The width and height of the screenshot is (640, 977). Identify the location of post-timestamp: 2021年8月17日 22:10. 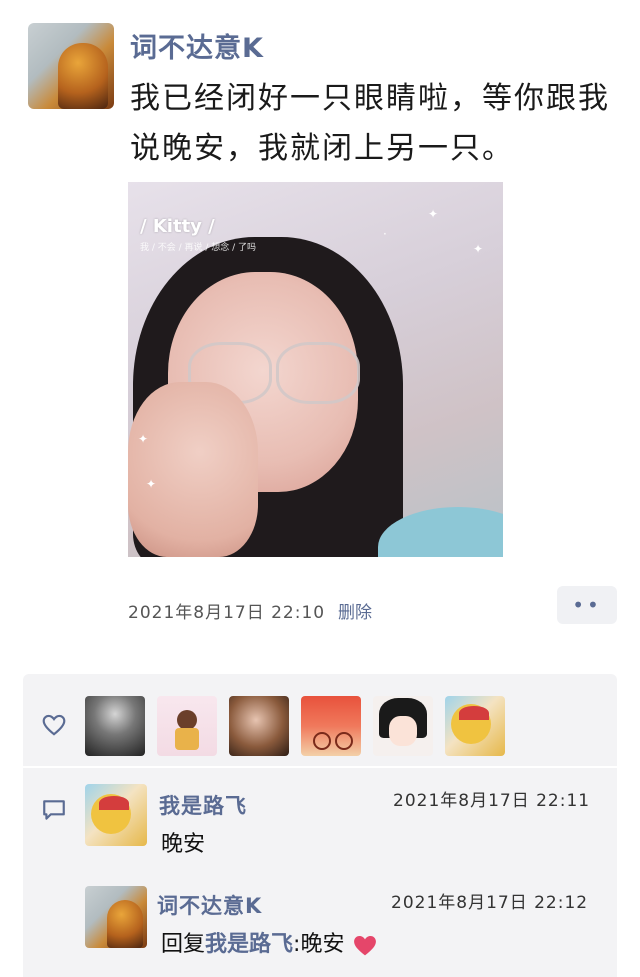
(227, 613).